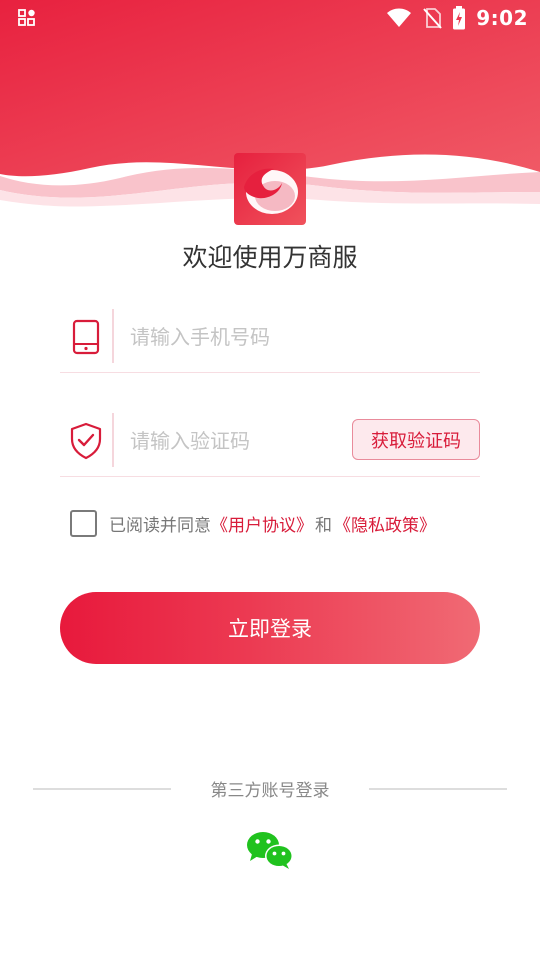  What do you see at coordinates (26, 17) in the screenshot?
I see `app-grid-icon` at bounding box center [26, 17].